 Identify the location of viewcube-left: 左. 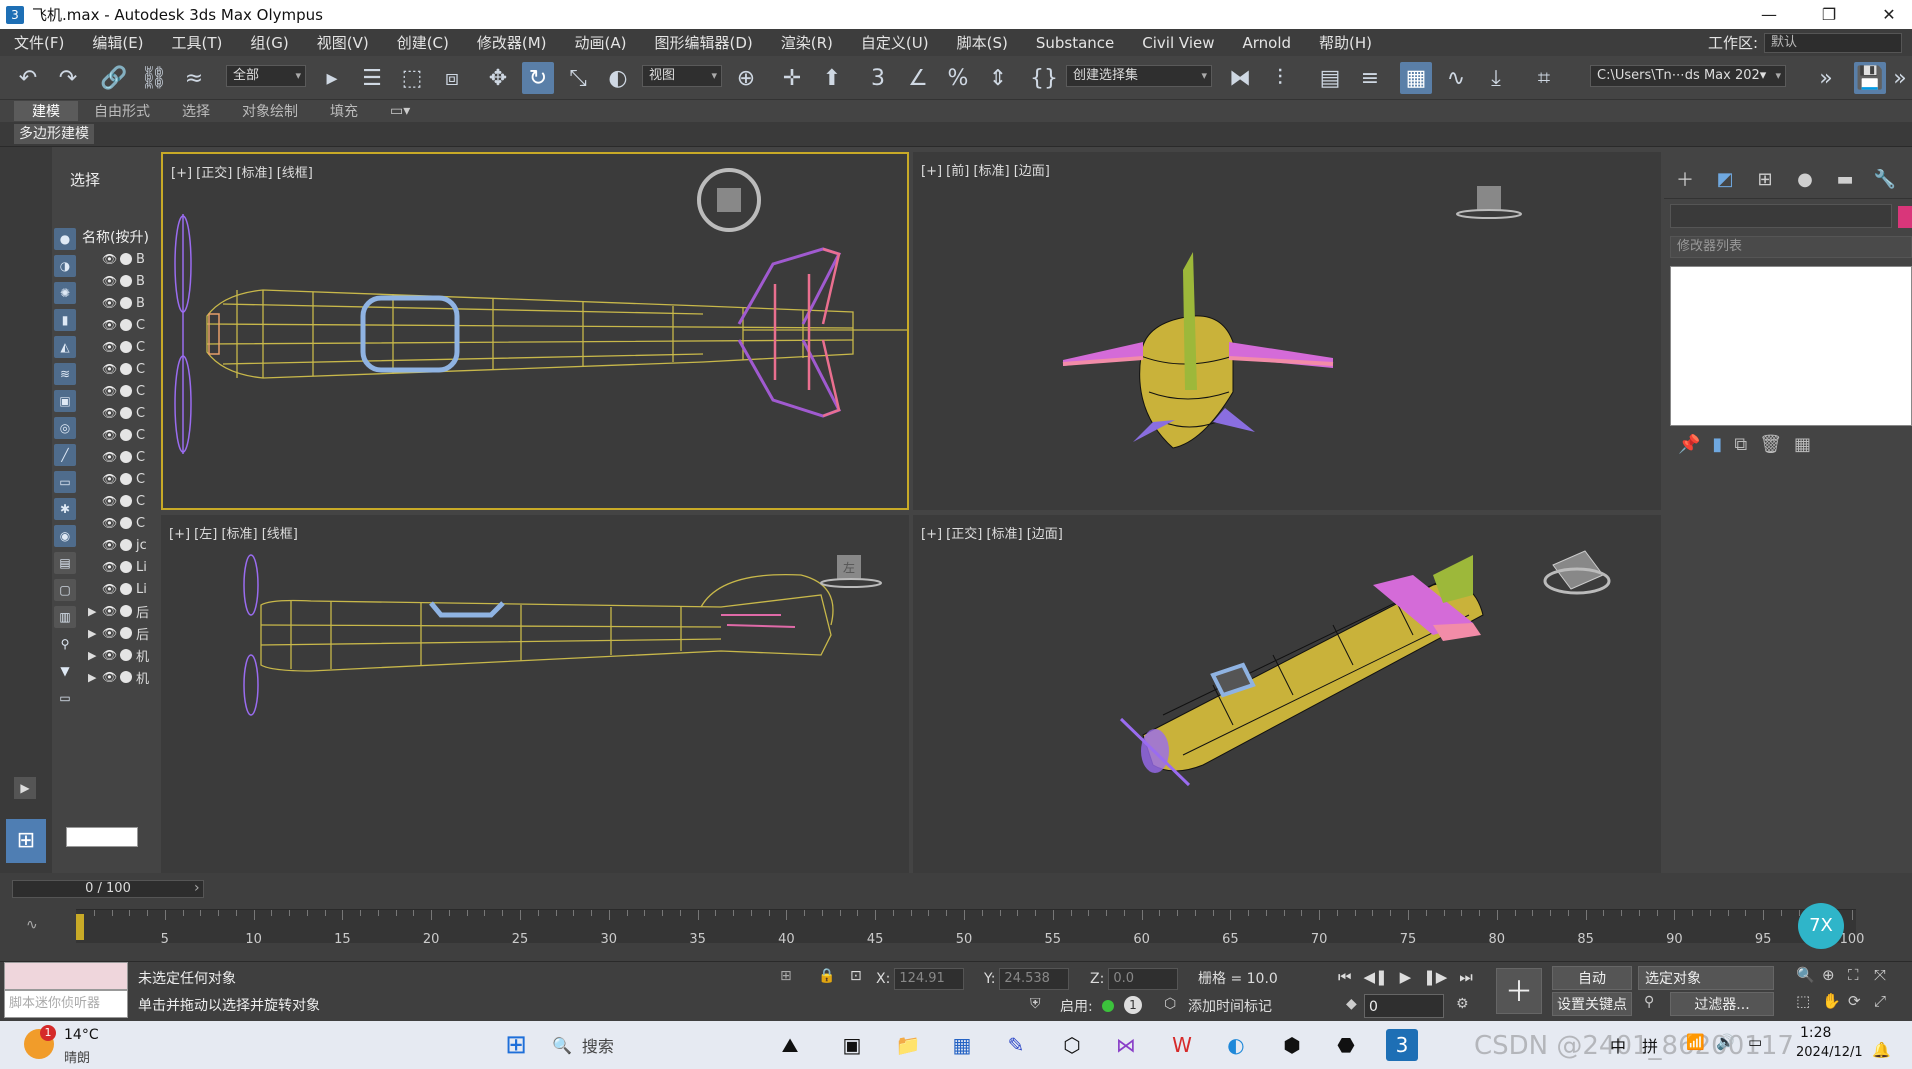
(849, 567).